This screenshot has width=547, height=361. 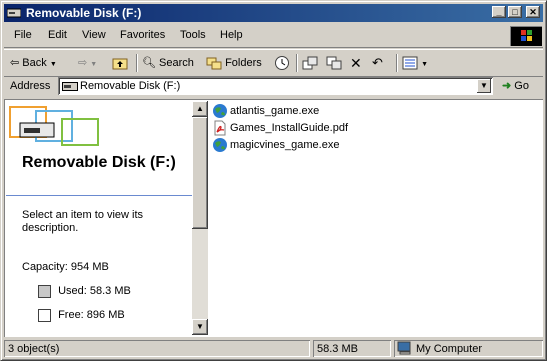 What do you see at coordinates (515, 12) in the screenshot?
I see `maximize-button: □` at bounding box center [515, 12].